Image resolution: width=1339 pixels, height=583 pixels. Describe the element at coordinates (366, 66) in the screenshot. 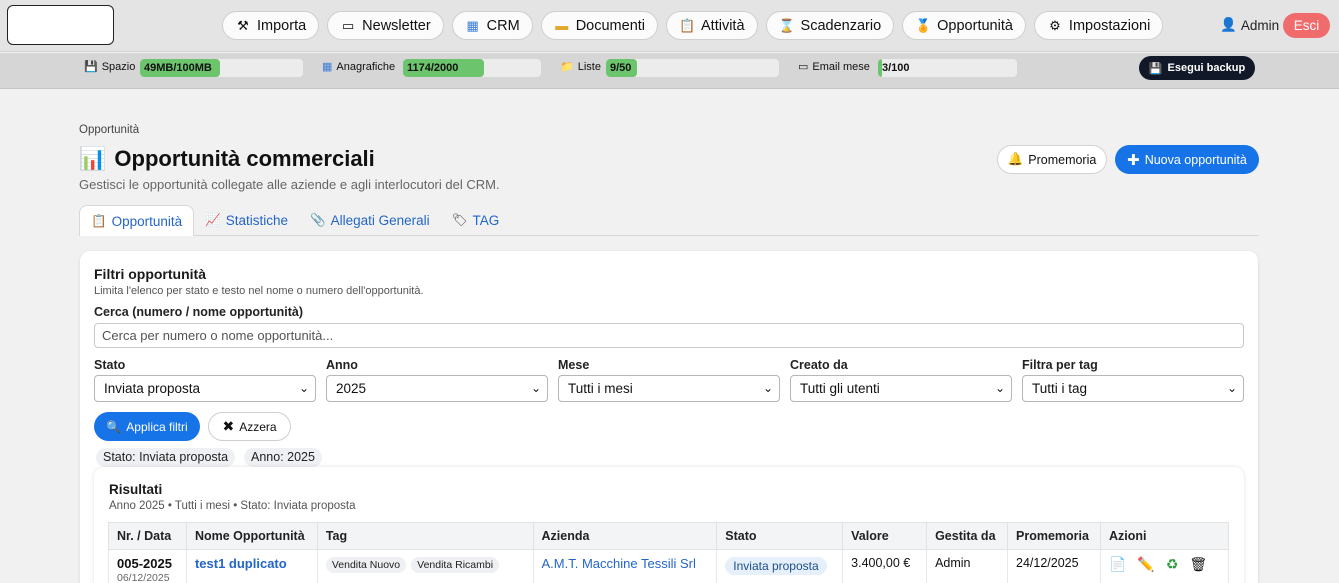

I see `quota-label: Anagrafiche` at that location.